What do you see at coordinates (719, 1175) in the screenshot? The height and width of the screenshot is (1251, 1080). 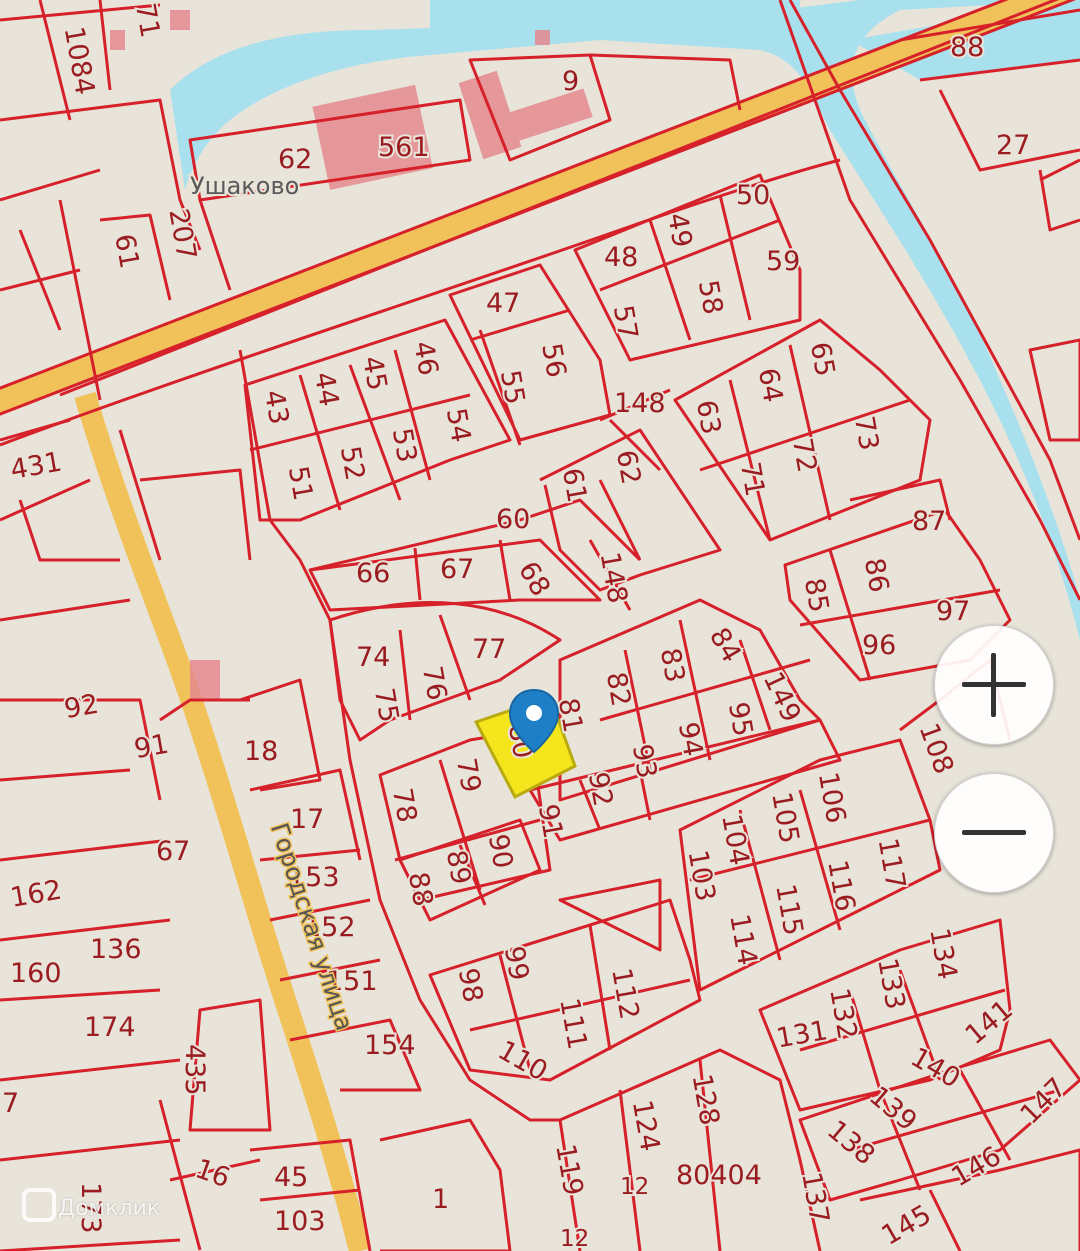 I see `cadastral-block-label: 80404` at bounding box center [719, 1175].